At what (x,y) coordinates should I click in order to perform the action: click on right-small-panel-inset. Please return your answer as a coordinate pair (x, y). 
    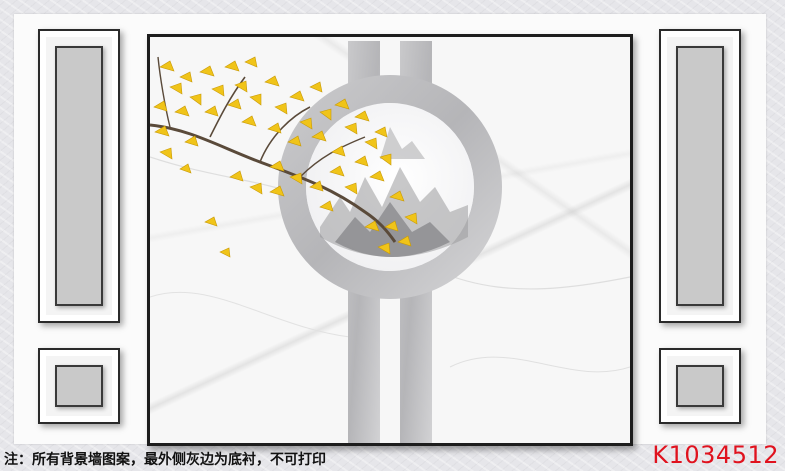
    Looking at the image, I should click on (700, 386).